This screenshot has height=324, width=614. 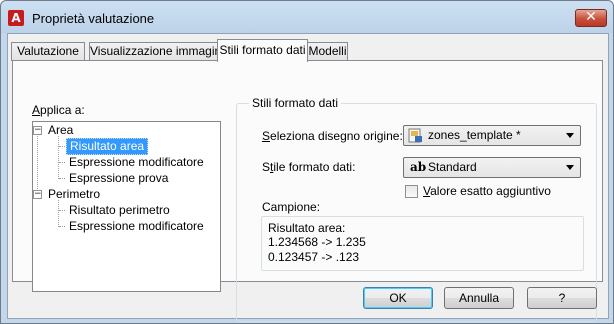 I want to click on cancel-button: Annulla, so click(x=479, y=298).